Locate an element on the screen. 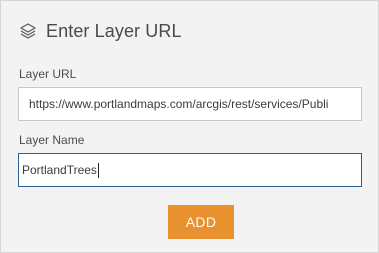 The height and width of the screenshot is (253, 379). layers-icon is located at coordinates (28, 31).